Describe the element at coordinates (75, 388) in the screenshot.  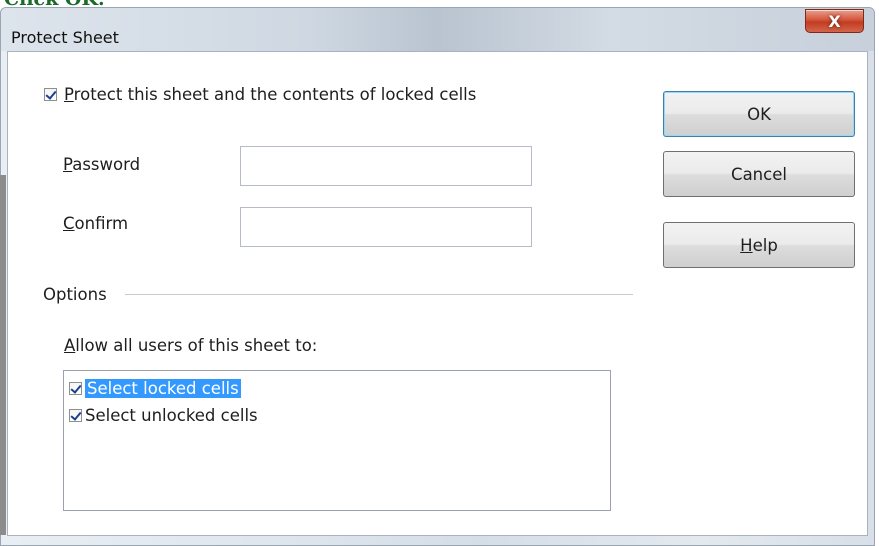
I see `select-locked-cells-checkbox` at that location.